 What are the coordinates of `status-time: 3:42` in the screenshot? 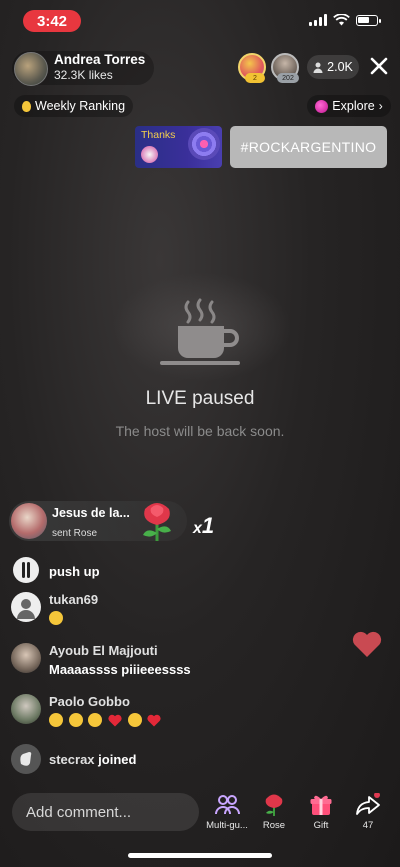 It's located at (52, 21).